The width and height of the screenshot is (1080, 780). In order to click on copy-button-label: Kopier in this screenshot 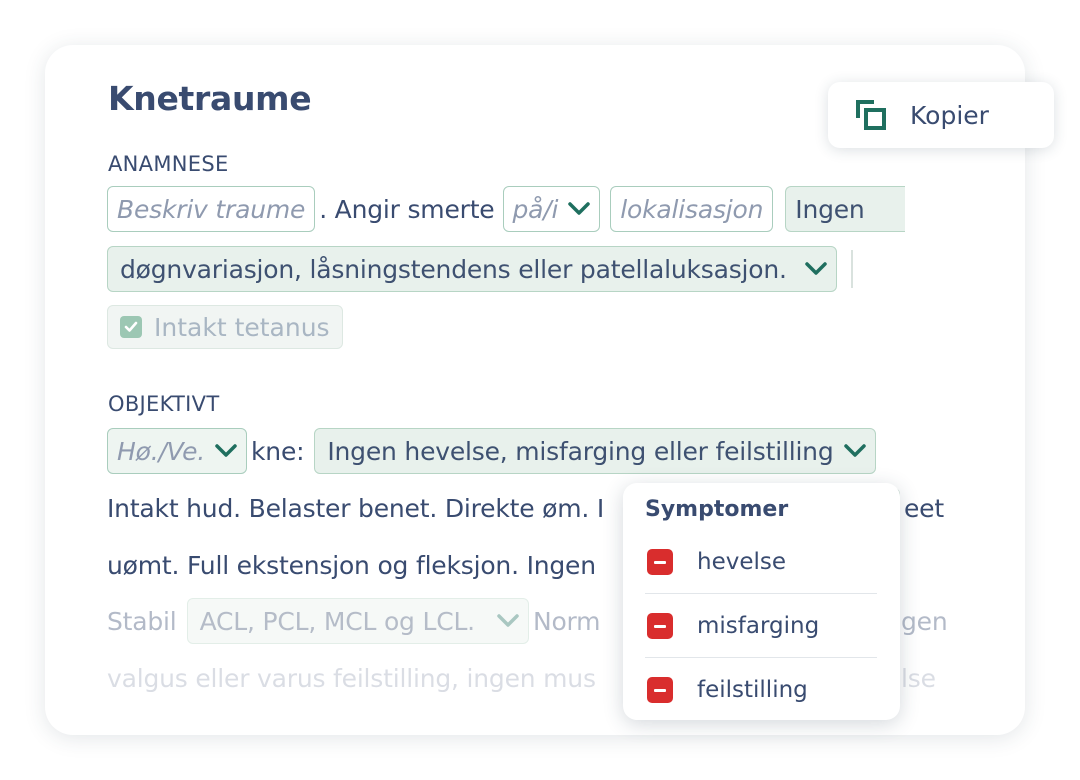, I will do `click(949, 115)`.